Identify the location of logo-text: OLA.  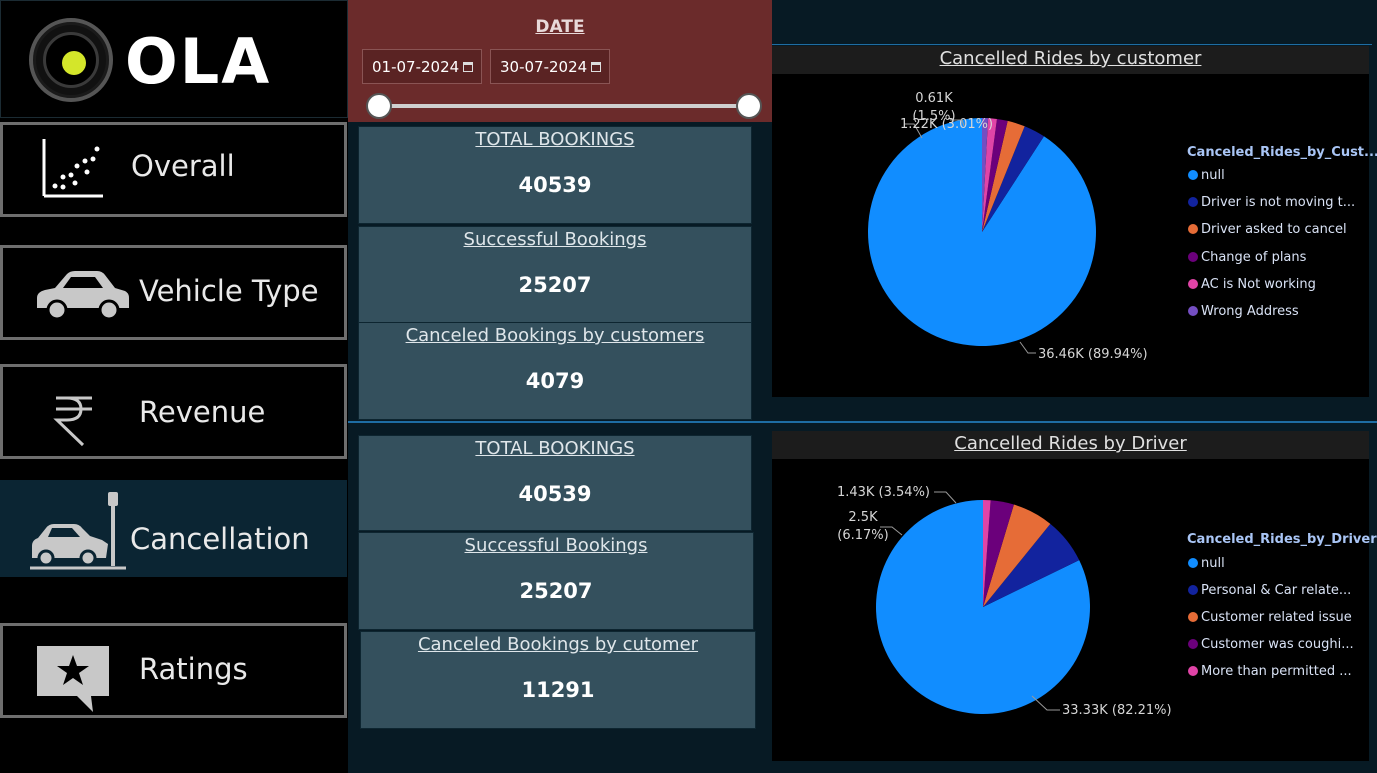
(198, 61).